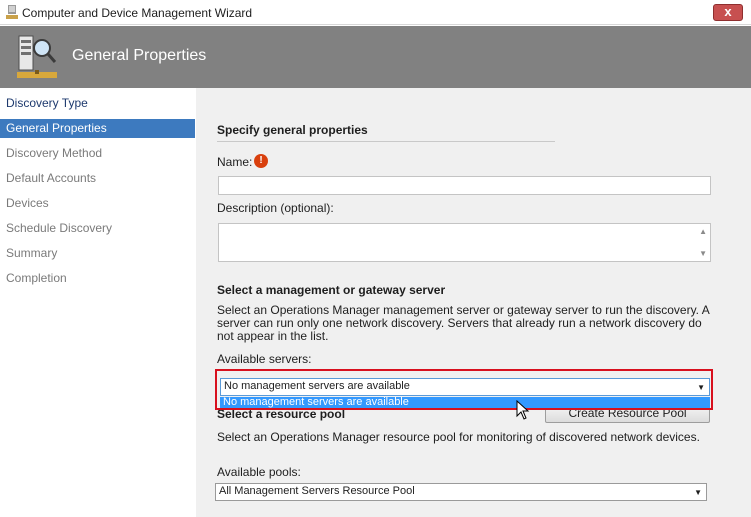  I want to click on required-field-icon: !, so click(261, 161).